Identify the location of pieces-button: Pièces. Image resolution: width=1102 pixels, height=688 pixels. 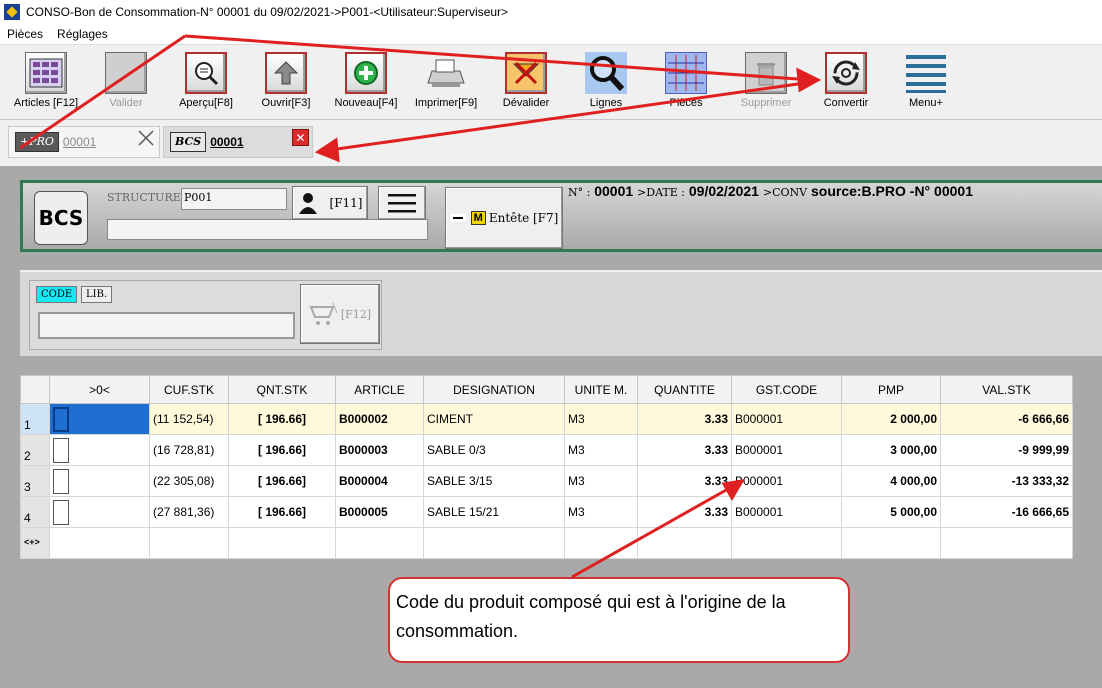
(686, 84).